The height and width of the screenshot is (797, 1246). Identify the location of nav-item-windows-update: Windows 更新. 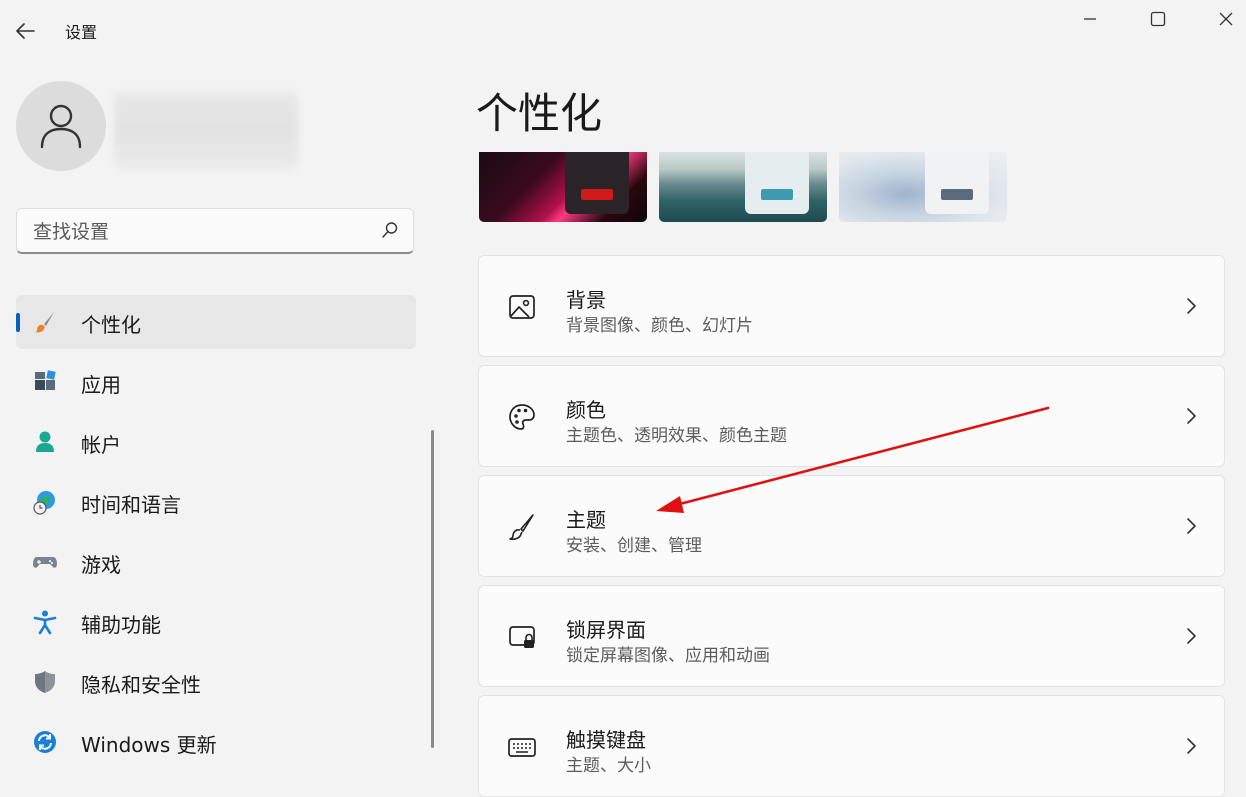
(216, 742).